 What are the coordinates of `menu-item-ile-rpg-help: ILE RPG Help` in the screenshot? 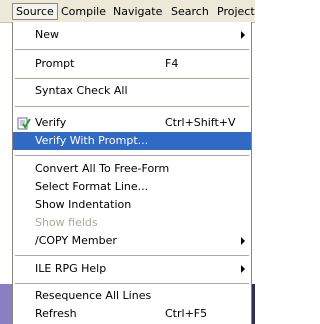 It's located at (132, 269).